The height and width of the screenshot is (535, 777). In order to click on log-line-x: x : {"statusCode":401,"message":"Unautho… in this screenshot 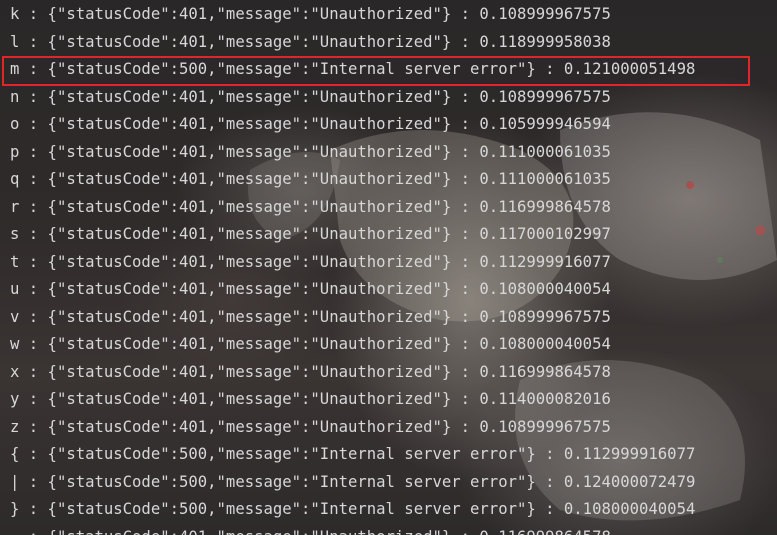, I will do `click(310, 371)`.